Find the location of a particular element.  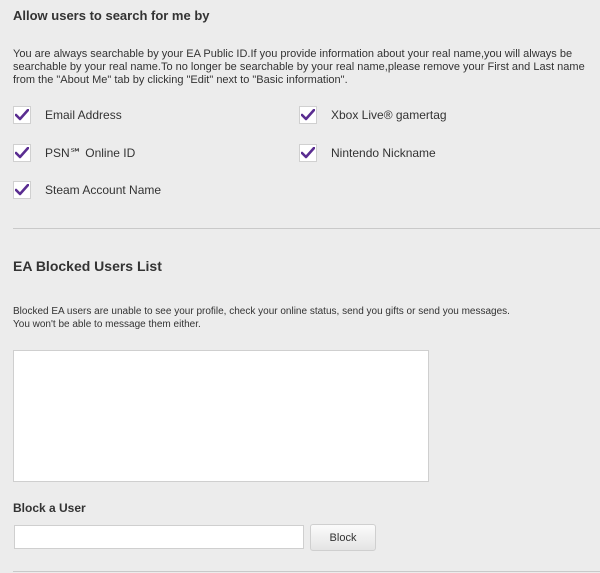

checkbox-psn-online-id is located at coordinates (22, 153).